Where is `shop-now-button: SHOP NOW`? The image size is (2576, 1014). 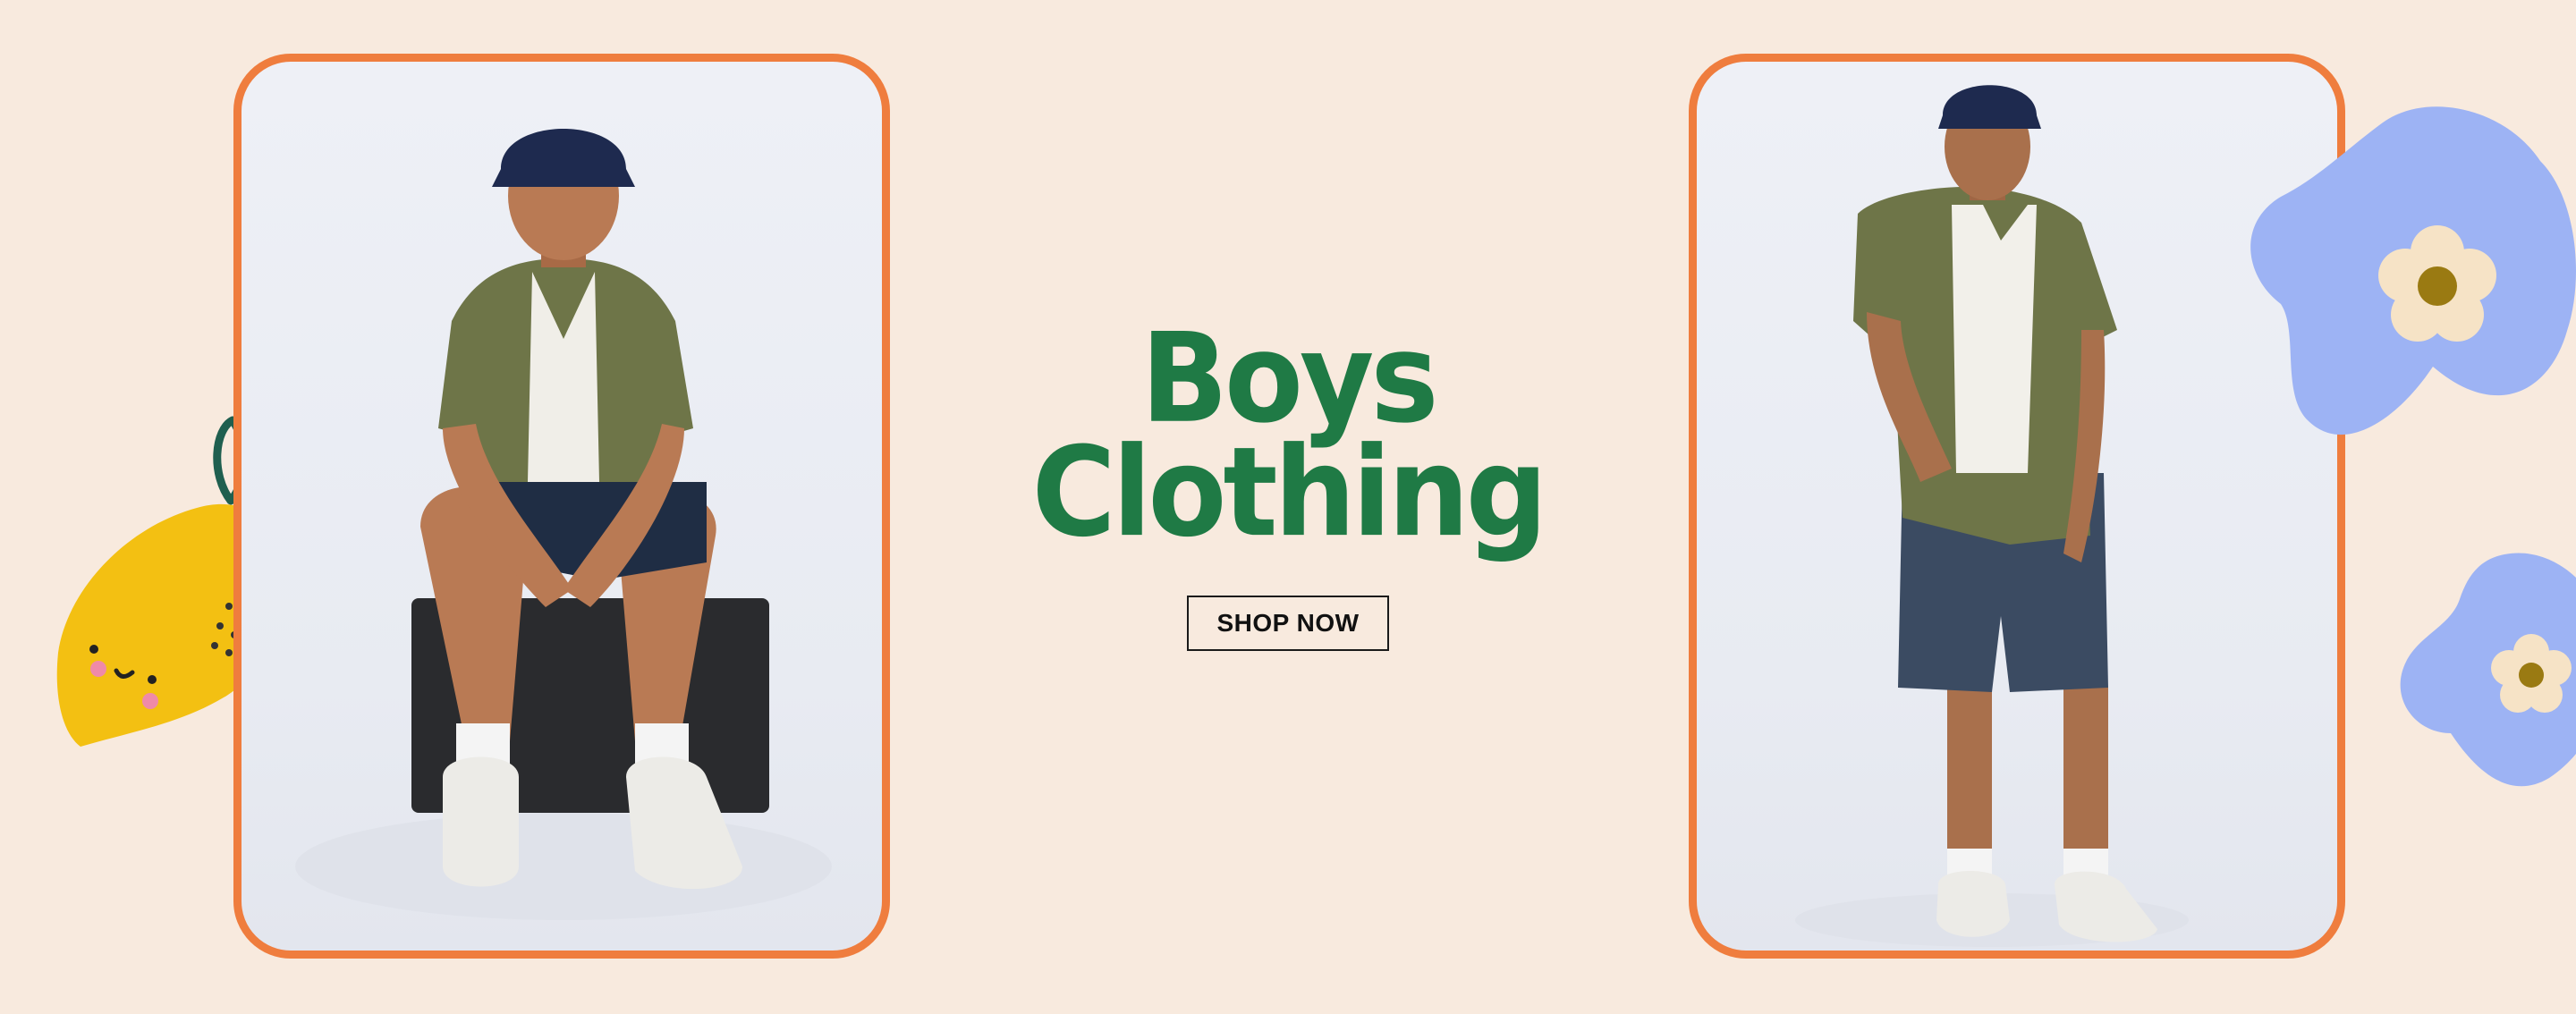
shop-now-button: SHOP NOW is located at coordinates (1288, 623).